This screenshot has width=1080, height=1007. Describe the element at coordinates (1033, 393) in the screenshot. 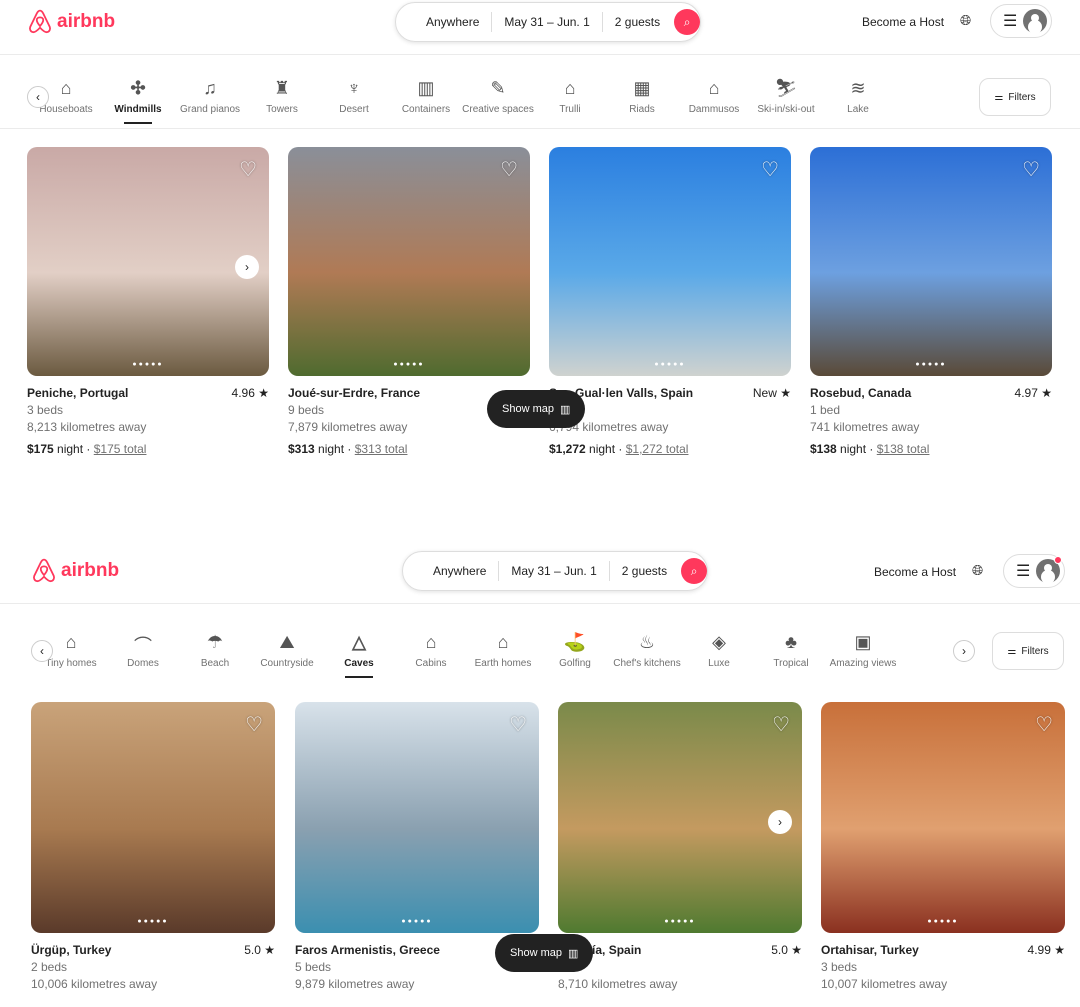

I see `listing-rating: 4.97 ★` at that location.